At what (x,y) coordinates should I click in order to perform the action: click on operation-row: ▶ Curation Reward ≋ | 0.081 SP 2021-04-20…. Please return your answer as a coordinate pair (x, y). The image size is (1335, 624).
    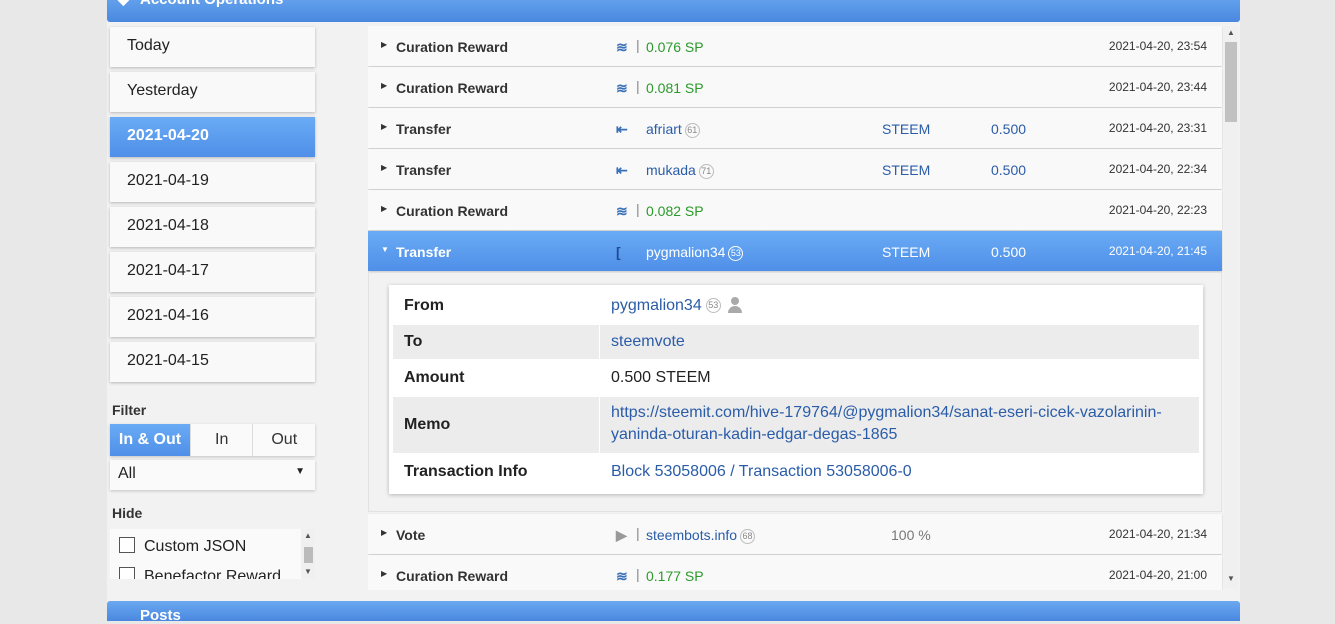
    Looking at the image, I should click on (795, 87).